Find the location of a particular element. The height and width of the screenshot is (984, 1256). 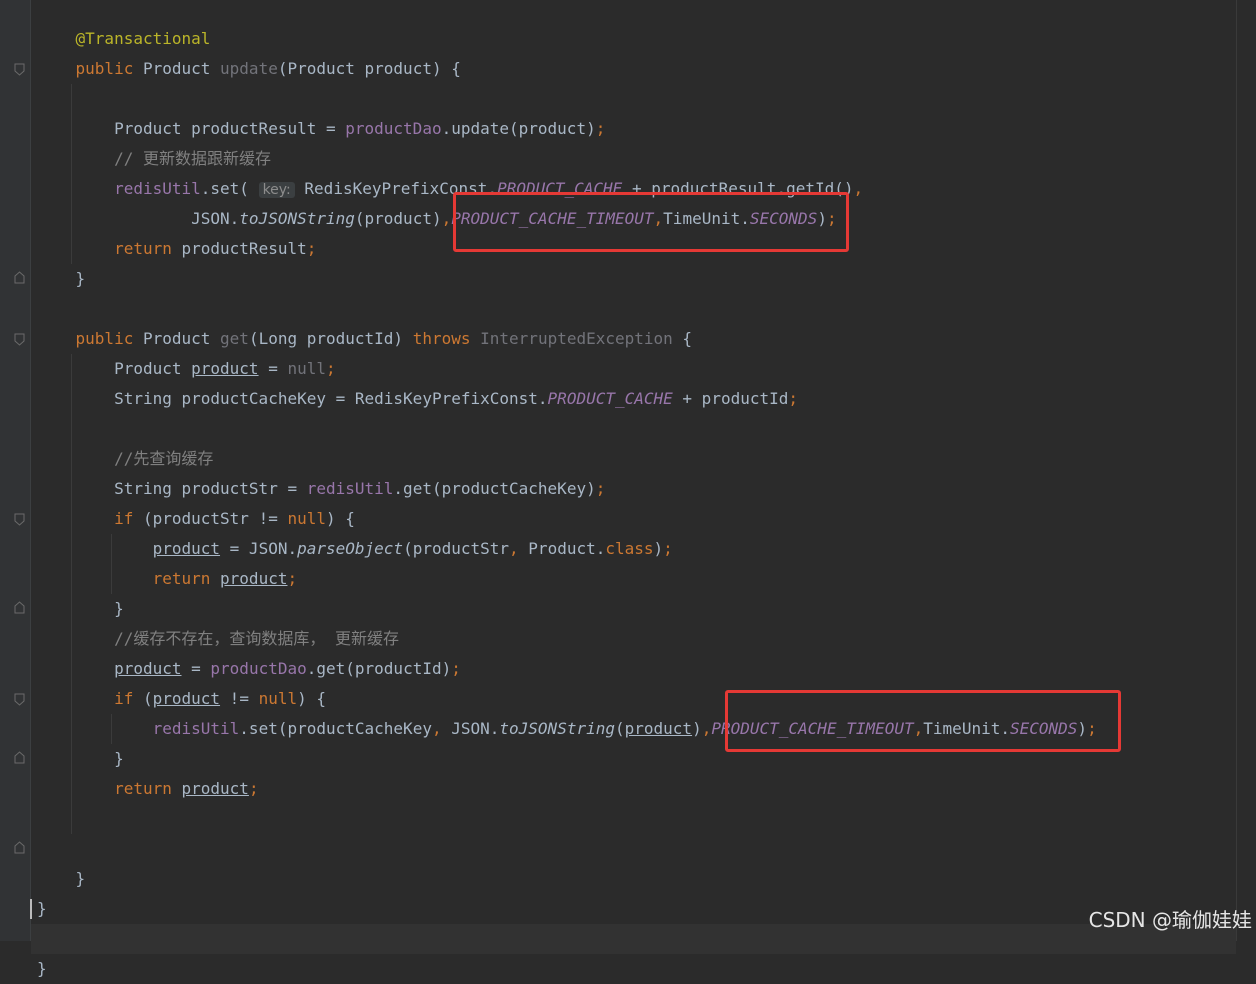

code-token: (product) is located at coordinates (398, 218).